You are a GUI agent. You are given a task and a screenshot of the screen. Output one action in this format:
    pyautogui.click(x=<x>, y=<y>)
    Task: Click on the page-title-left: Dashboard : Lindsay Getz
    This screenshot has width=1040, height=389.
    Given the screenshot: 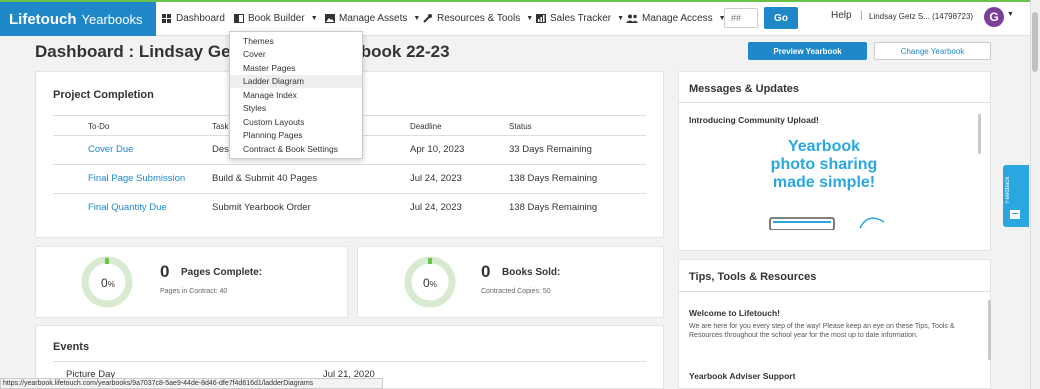 What is the action you would take?
    pyautogui.click(x=140, y=51)
    